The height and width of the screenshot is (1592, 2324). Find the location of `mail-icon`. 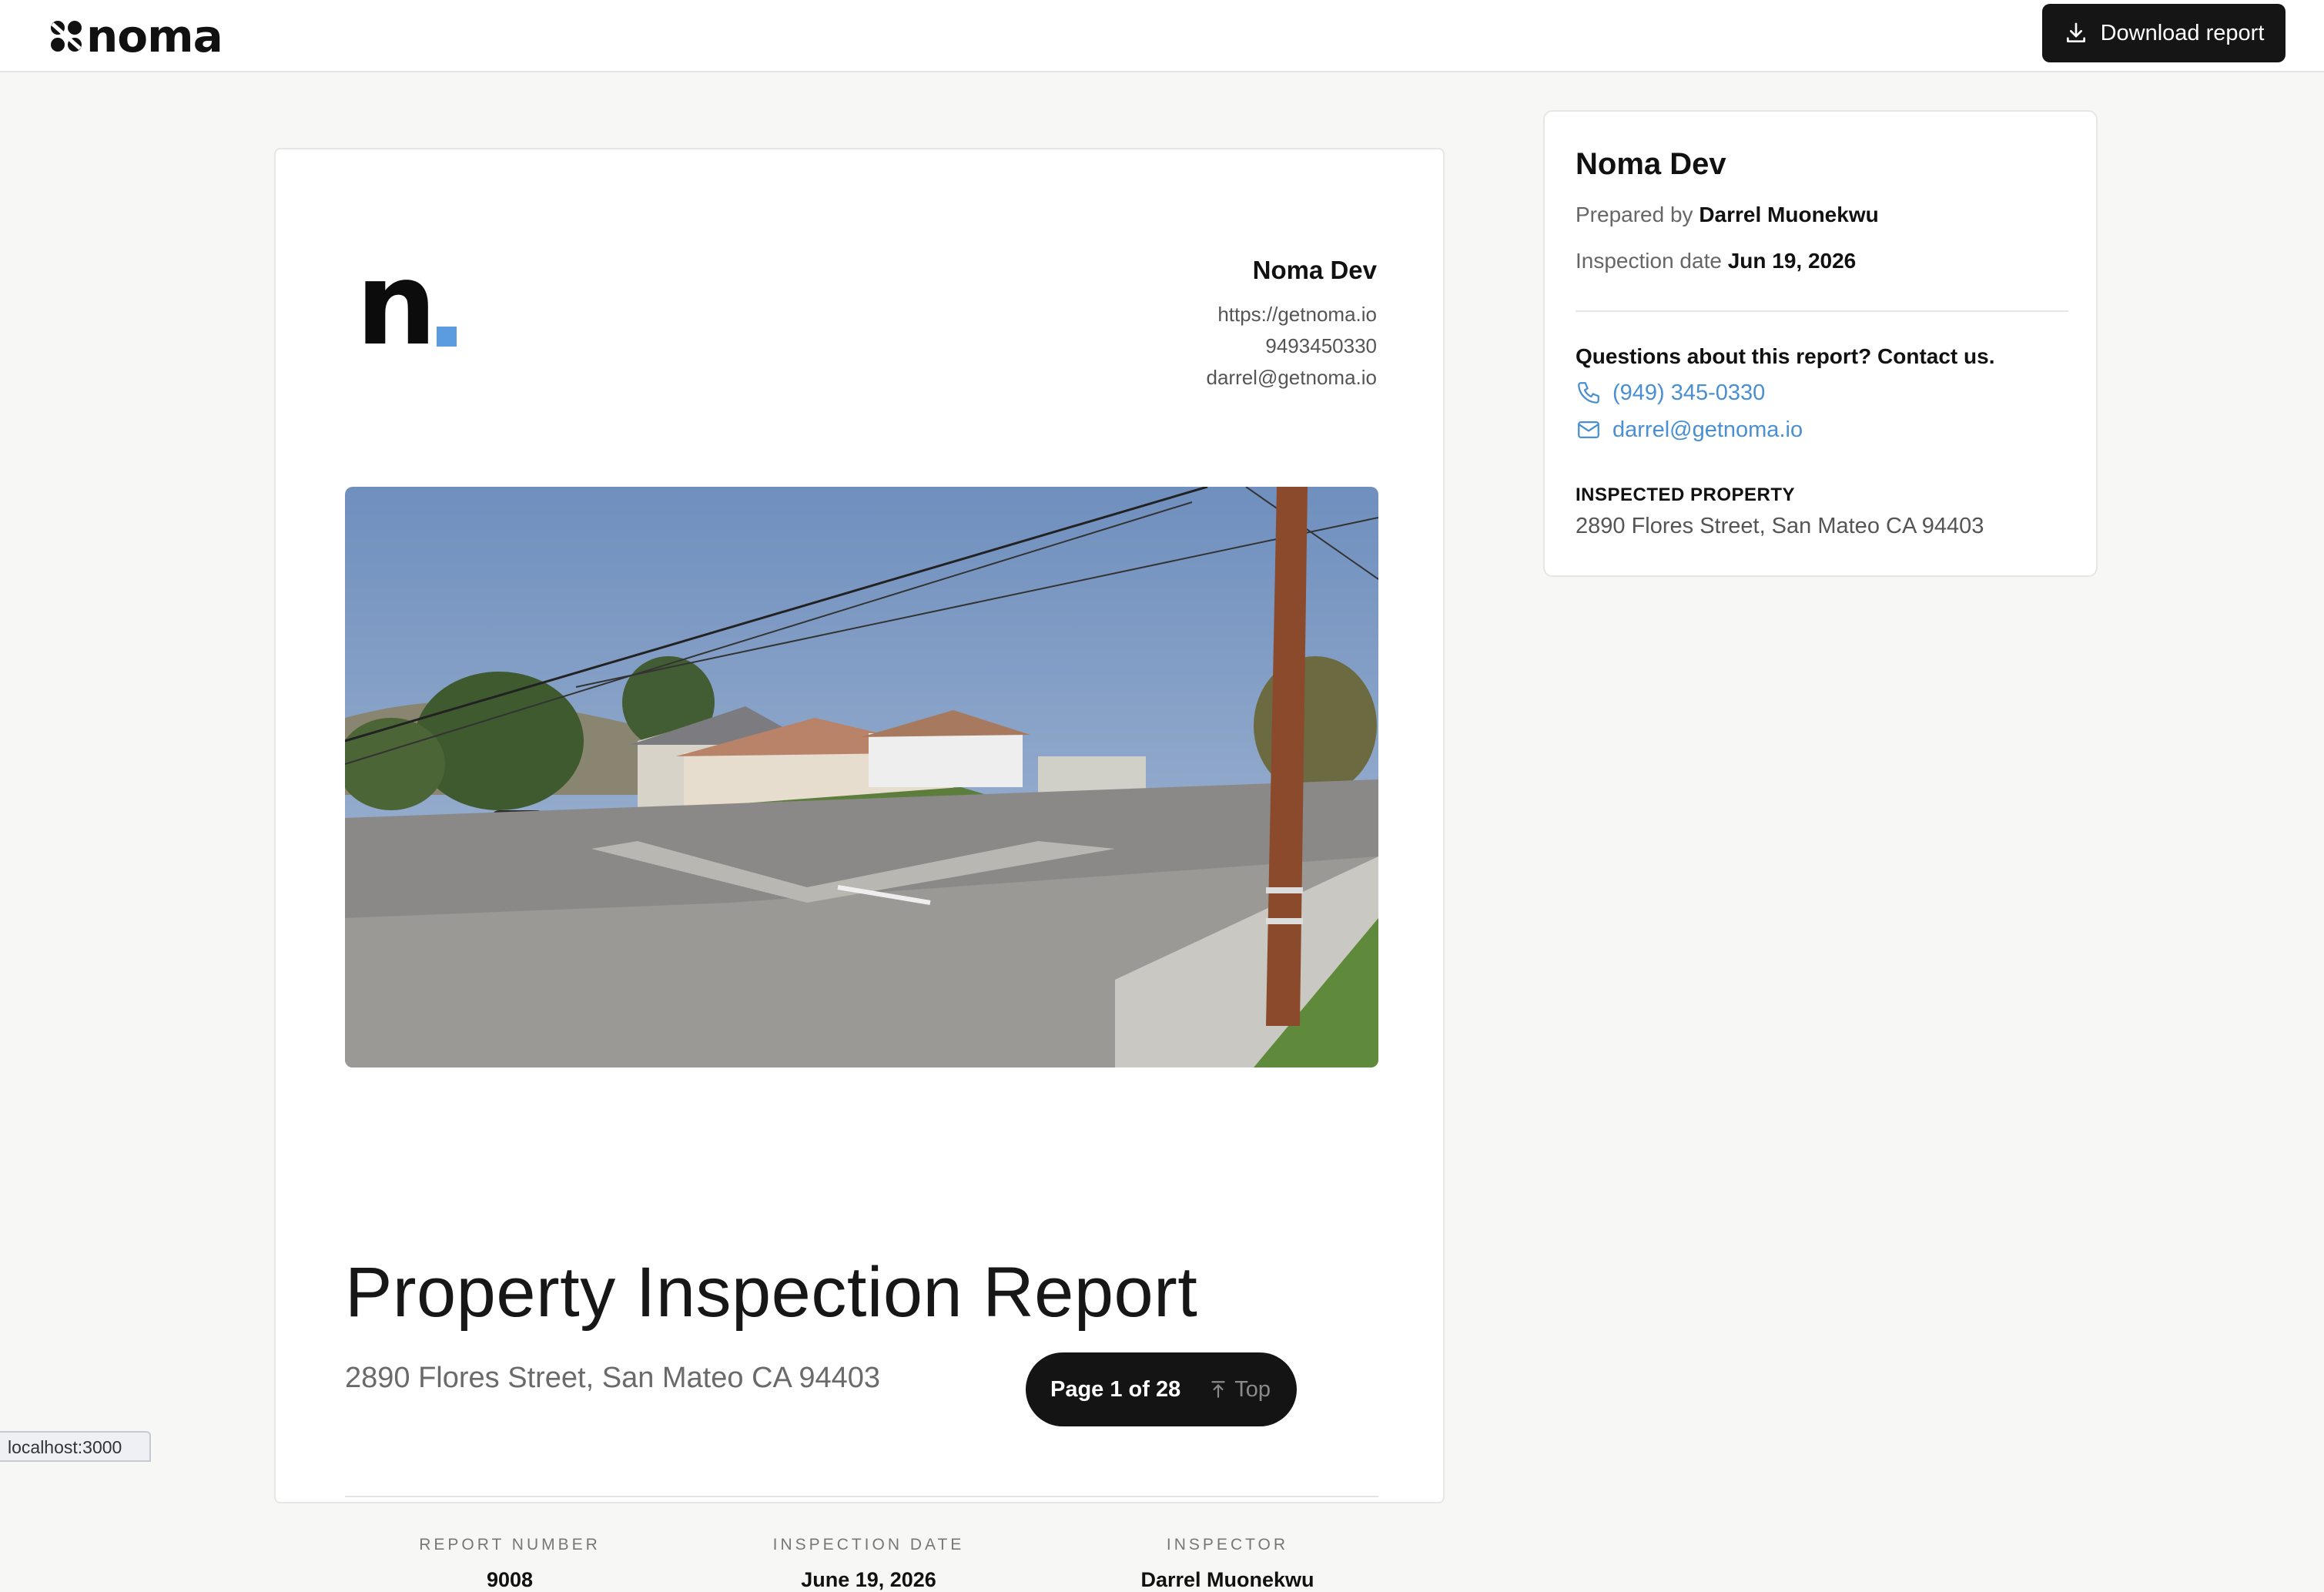

mail-icon is located at coordinates (1588, 430).